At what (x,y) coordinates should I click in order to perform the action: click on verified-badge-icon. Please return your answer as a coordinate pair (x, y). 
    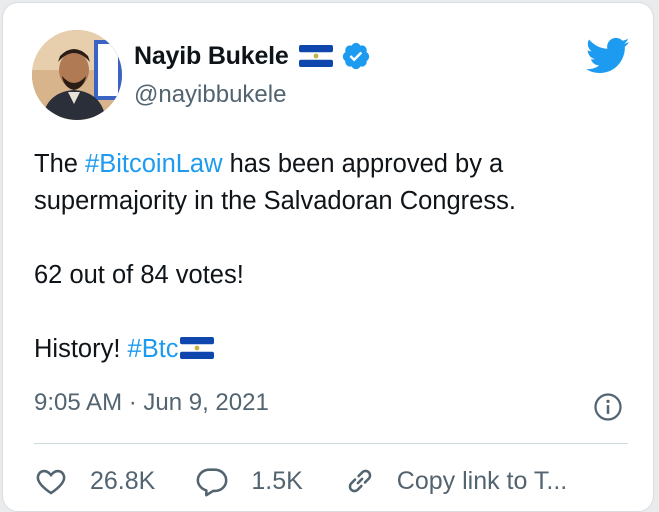
    Looking at the image, I should click on (356, 56).